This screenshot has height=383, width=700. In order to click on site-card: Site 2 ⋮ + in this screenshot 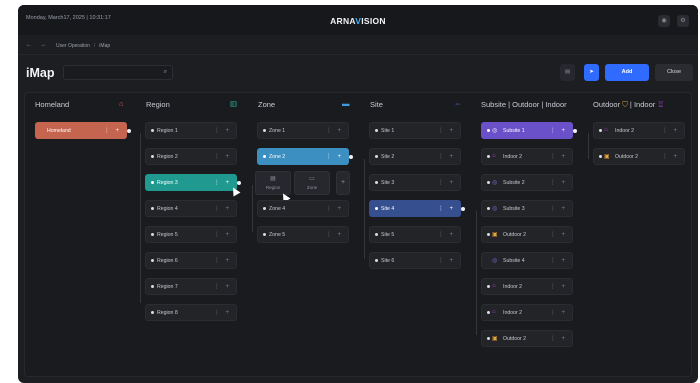, I will do `click(415, 156)`.